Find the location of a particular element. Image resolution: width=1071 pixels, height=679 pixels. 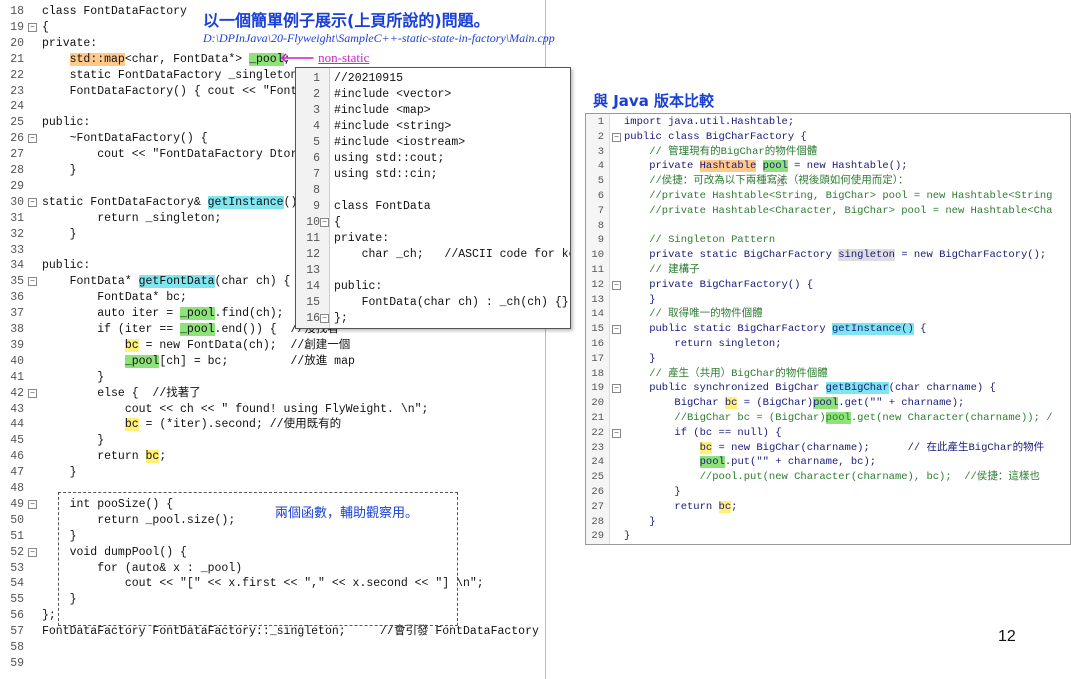

code-line: 5 //侯捷：可改為以下兩種寫法（視後頭如何使用而定）： is located at coordinates (828, 181).